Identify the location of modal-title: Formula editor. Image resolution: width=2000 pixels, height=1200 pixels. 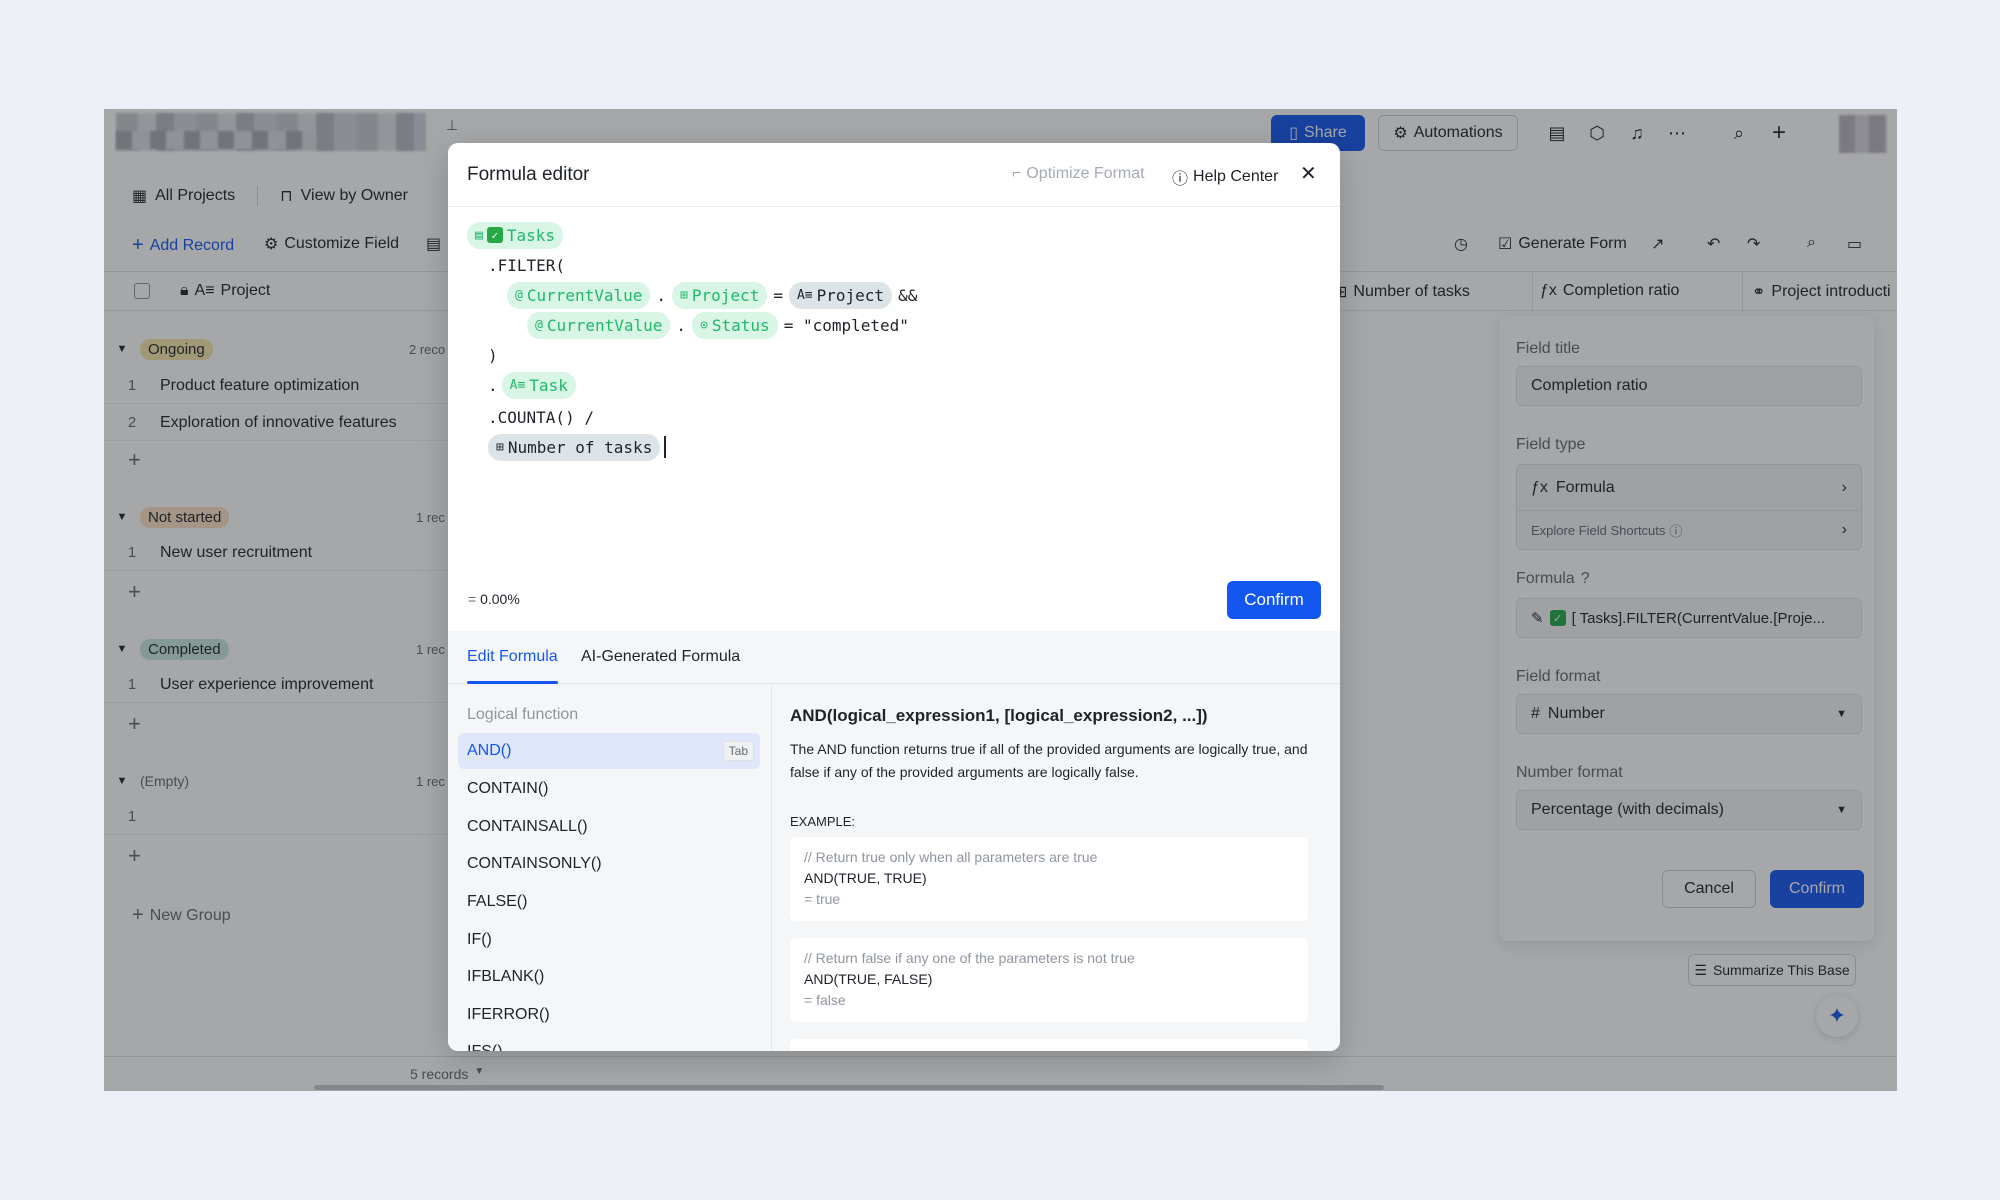
(528, 174).